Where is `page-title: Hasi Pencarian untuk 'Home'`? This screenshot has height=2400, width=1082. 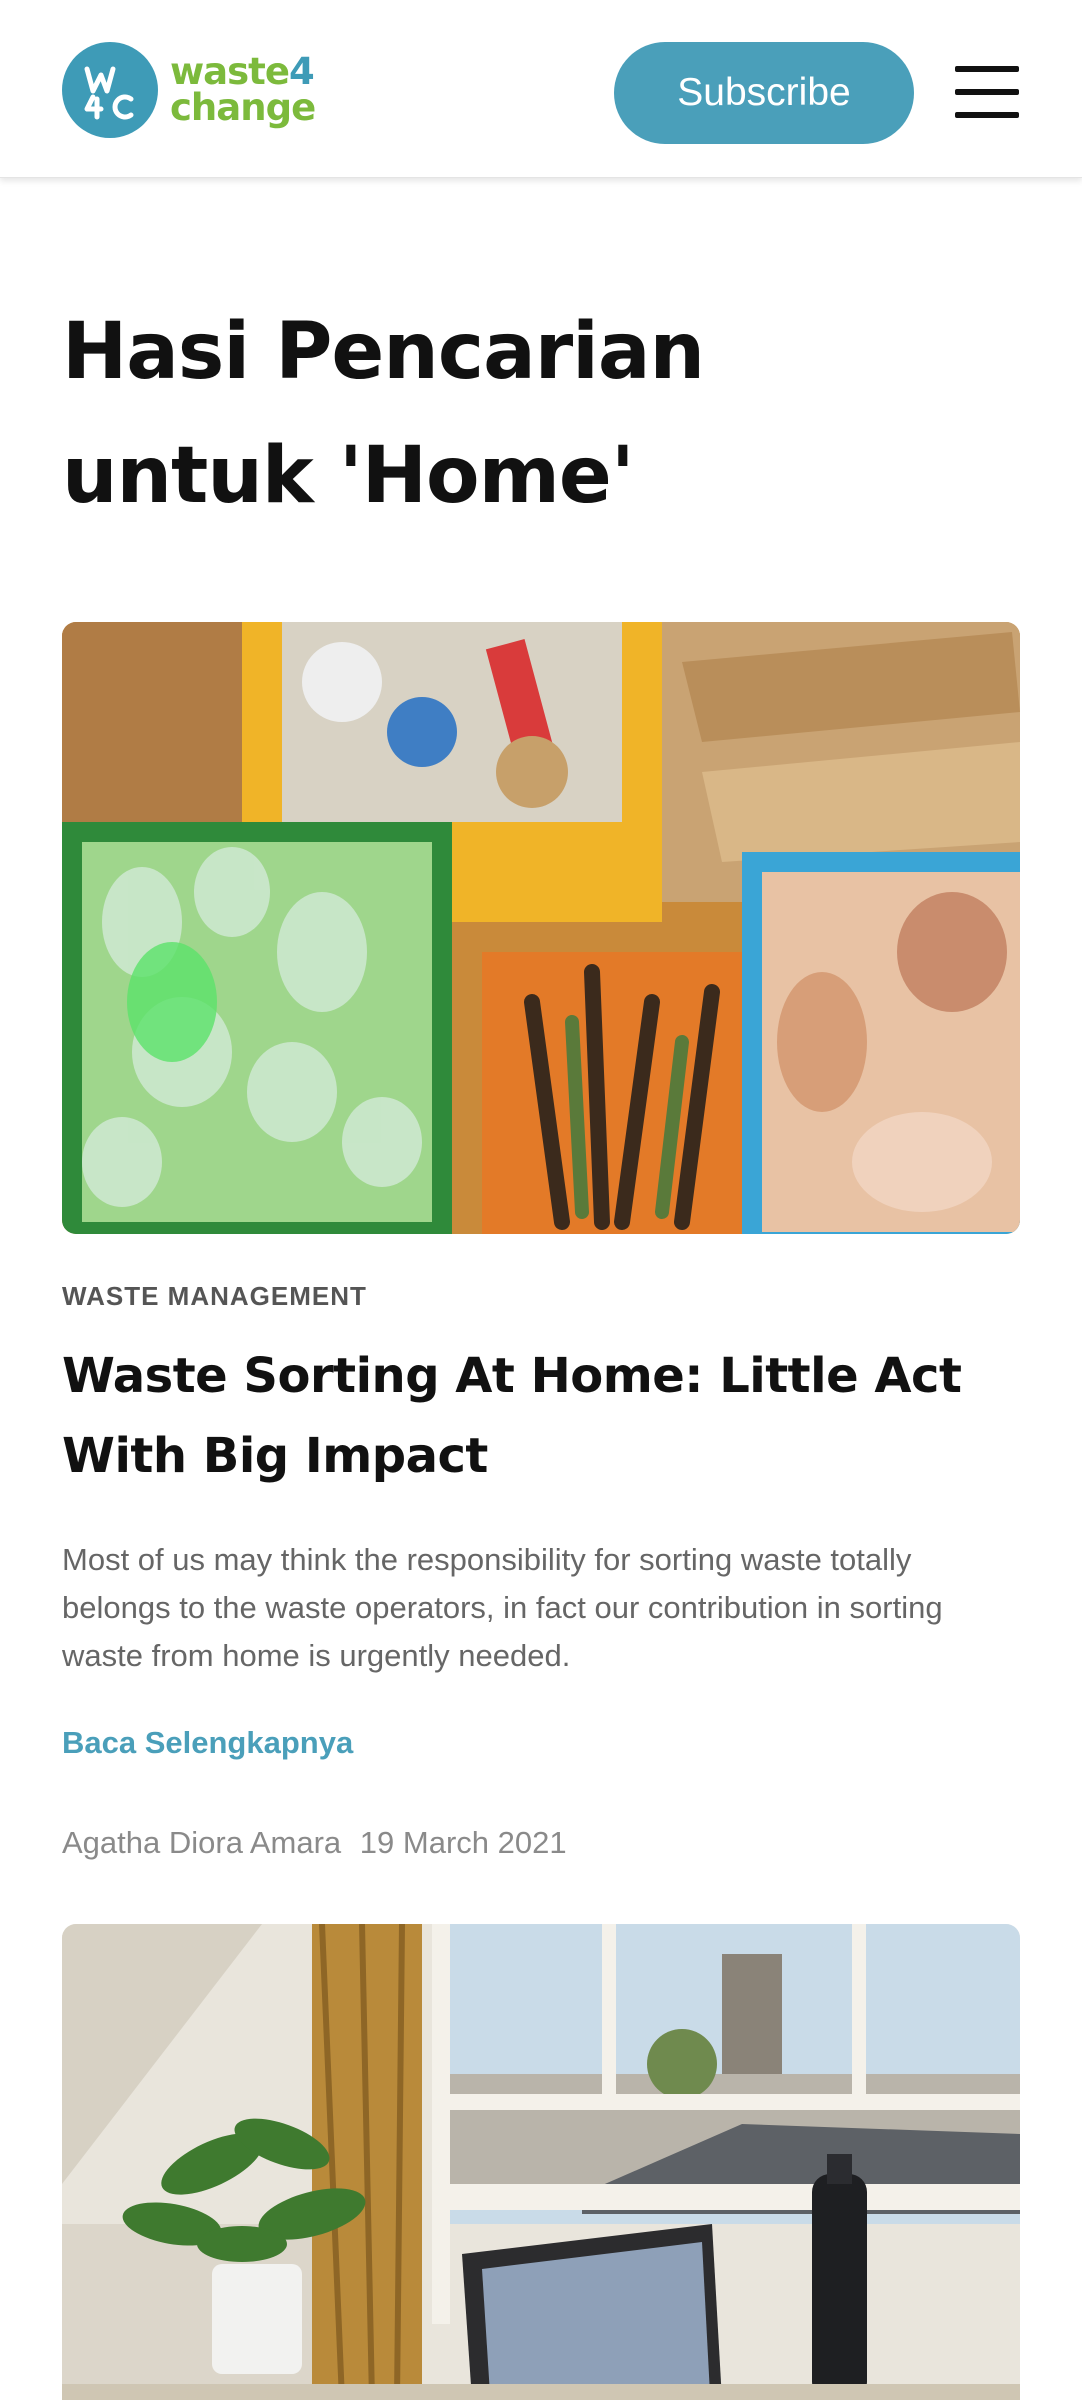
page-title: Hasi Pencarian untuk 'Home' is located at coordinates (383, 414).